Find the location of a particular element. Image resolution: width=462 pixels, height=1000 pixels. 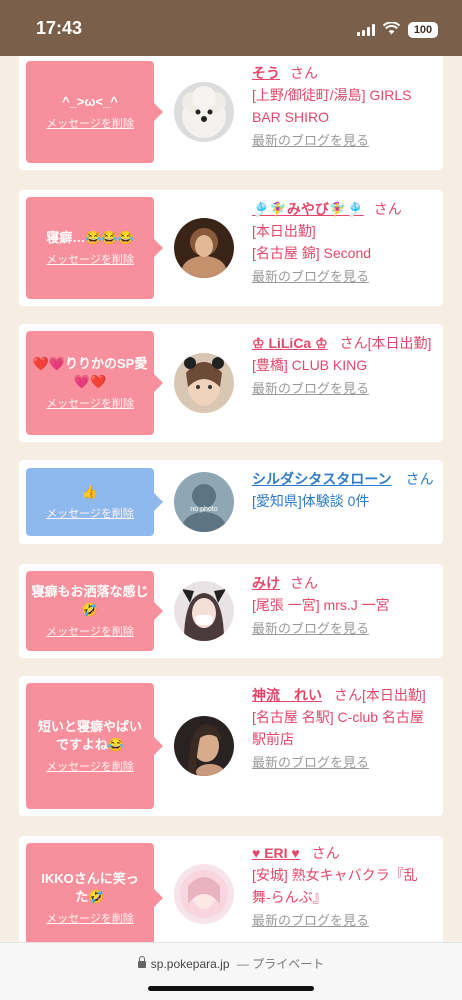

shop-info: ♥ ERI ♥ さん [安城] 熟女キャバクラ『乱舞-らんぶ』 最新のブログを見る is located at coordinates (343, 887).